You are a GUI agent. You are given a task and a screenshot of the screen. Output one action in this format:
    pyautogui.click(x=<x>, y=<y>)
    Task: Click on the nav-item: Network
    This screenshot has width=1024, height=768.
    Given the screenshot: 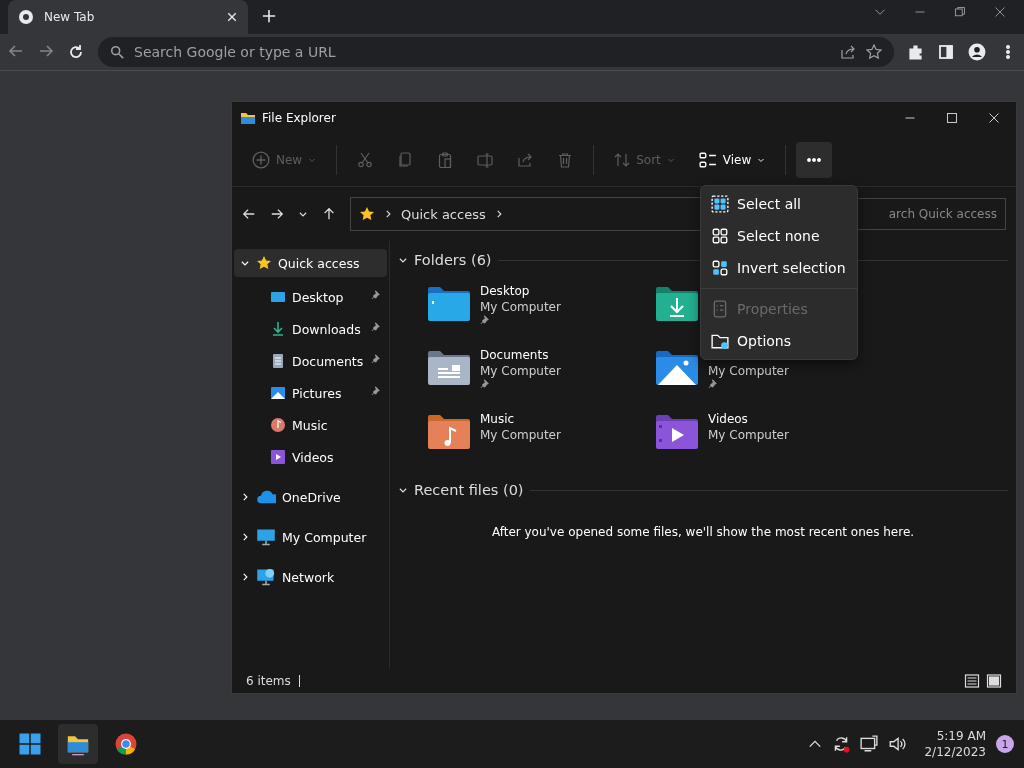 What is the action you would take?
    pyautogui.click(x=310, y=577)
    